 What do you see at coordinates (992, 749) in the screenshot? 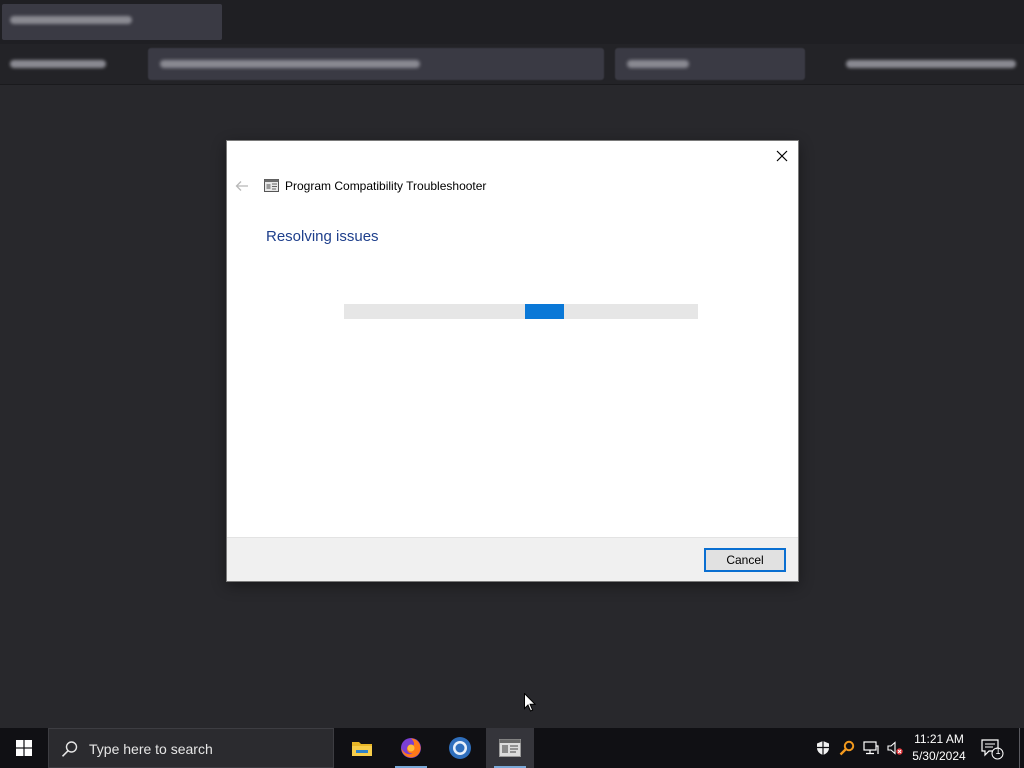
I see `action-center-button: 1` at bounding box center [992, 749].